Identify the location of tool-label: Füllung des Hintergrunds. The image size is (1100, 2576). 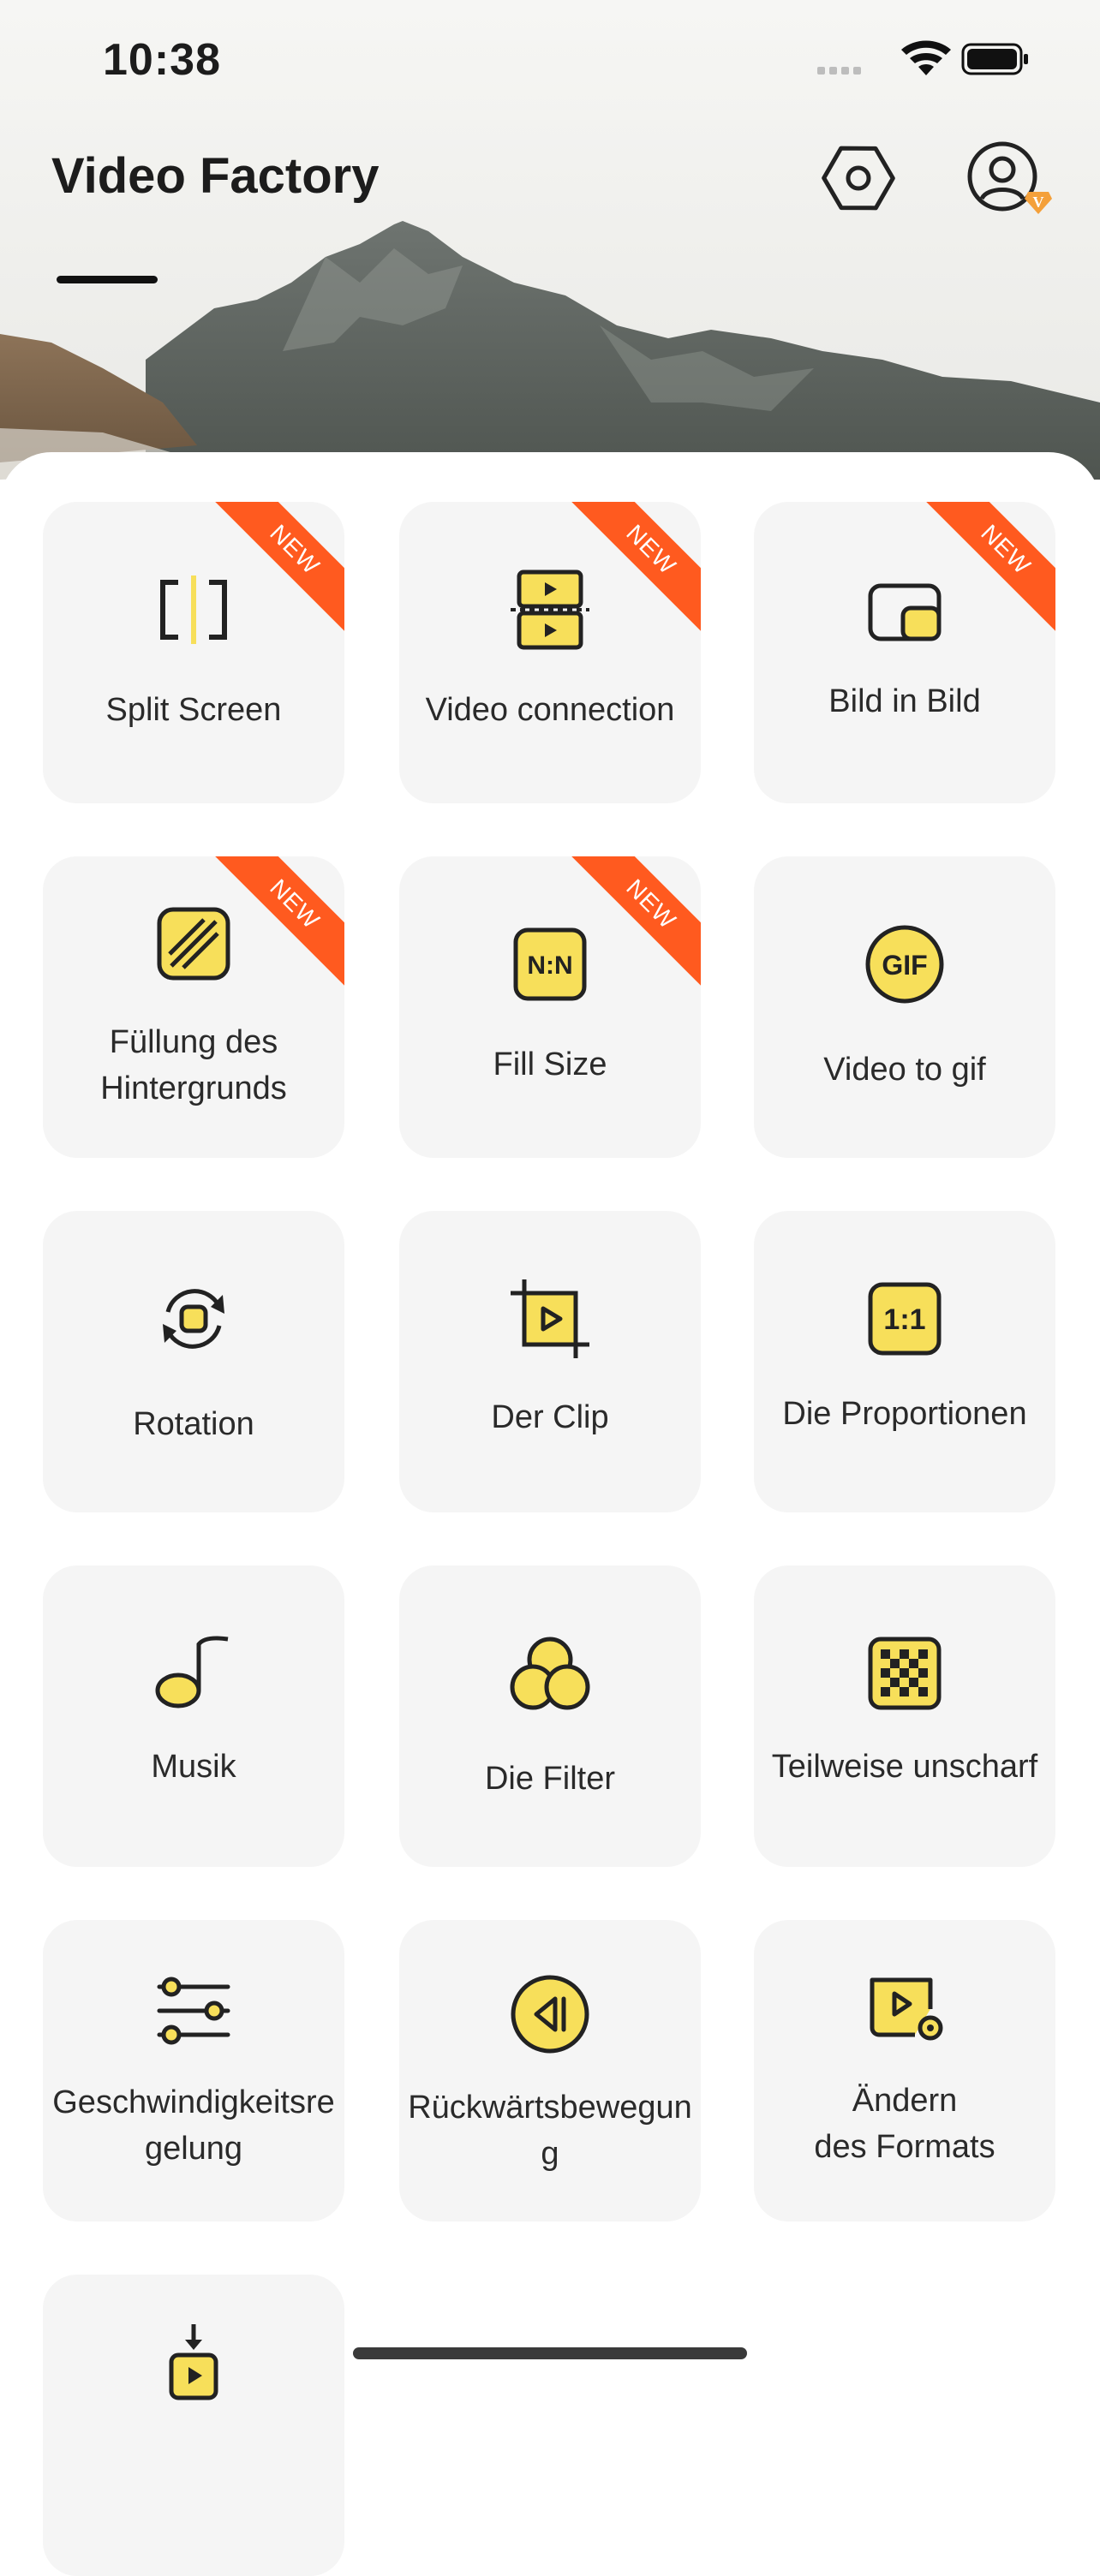
(193, 1065).